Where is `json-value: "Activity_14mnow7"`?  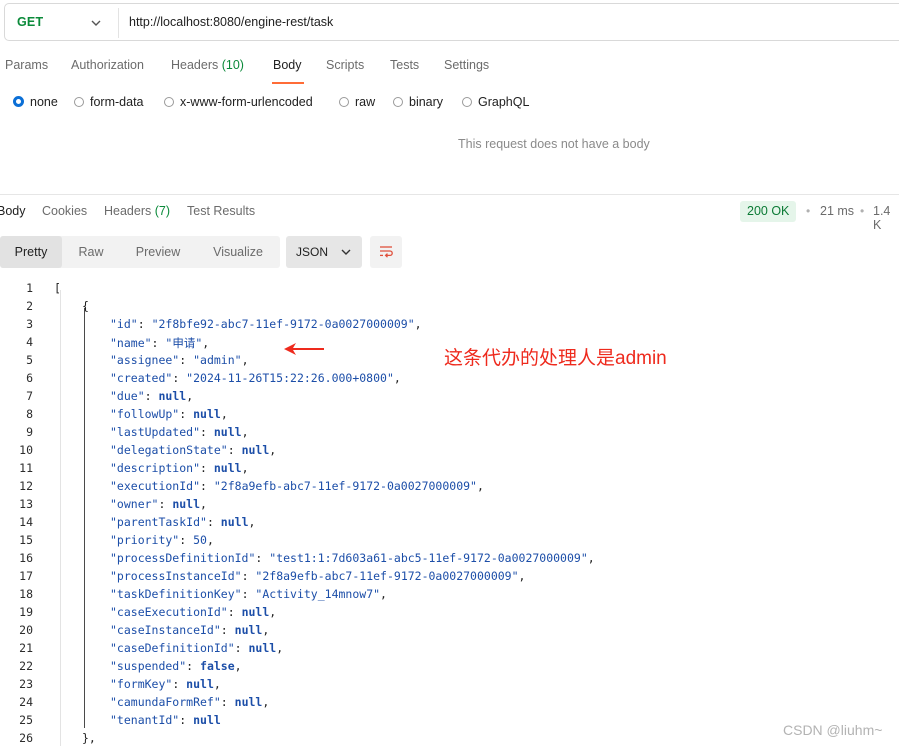 json-value: "Activity_14mnow7" is located at coordinates (318, 594).